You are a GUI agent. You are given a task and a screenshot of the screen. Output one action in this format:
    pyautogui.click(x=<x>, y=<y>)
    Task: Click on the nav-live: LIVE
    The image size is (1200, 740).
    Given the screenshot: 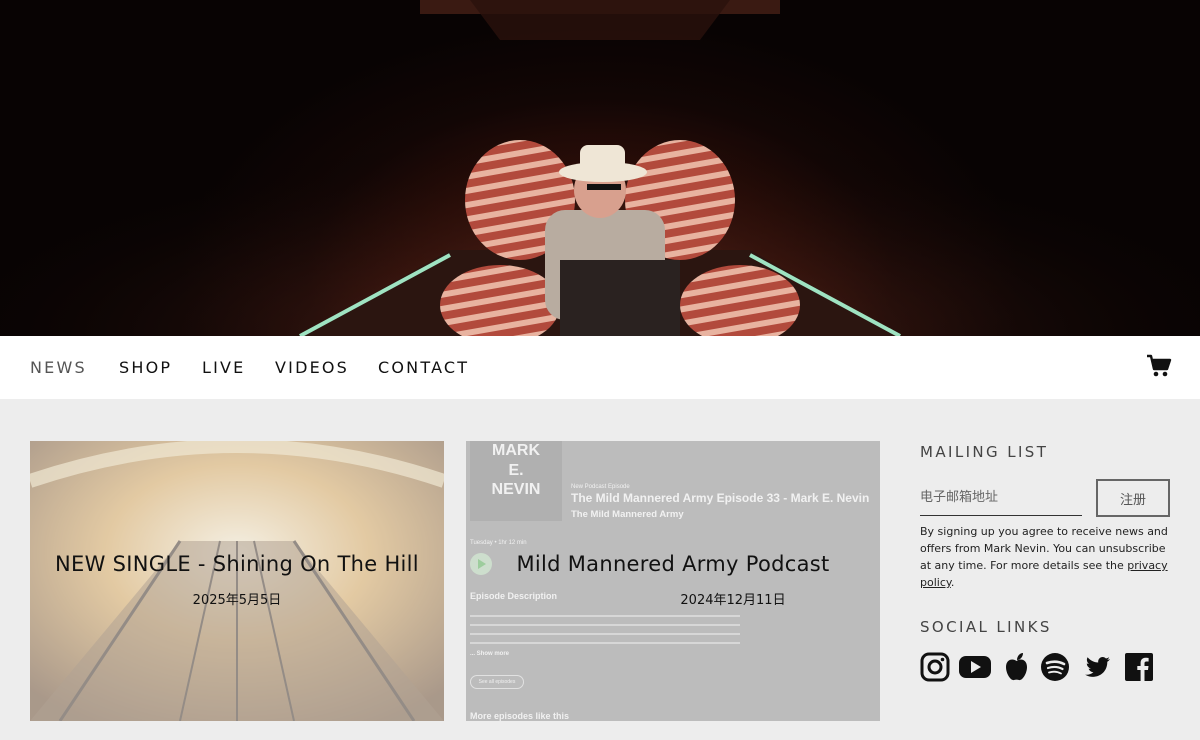 What is the action you would take?
    pyautogui.click(x=224, y=367)
    